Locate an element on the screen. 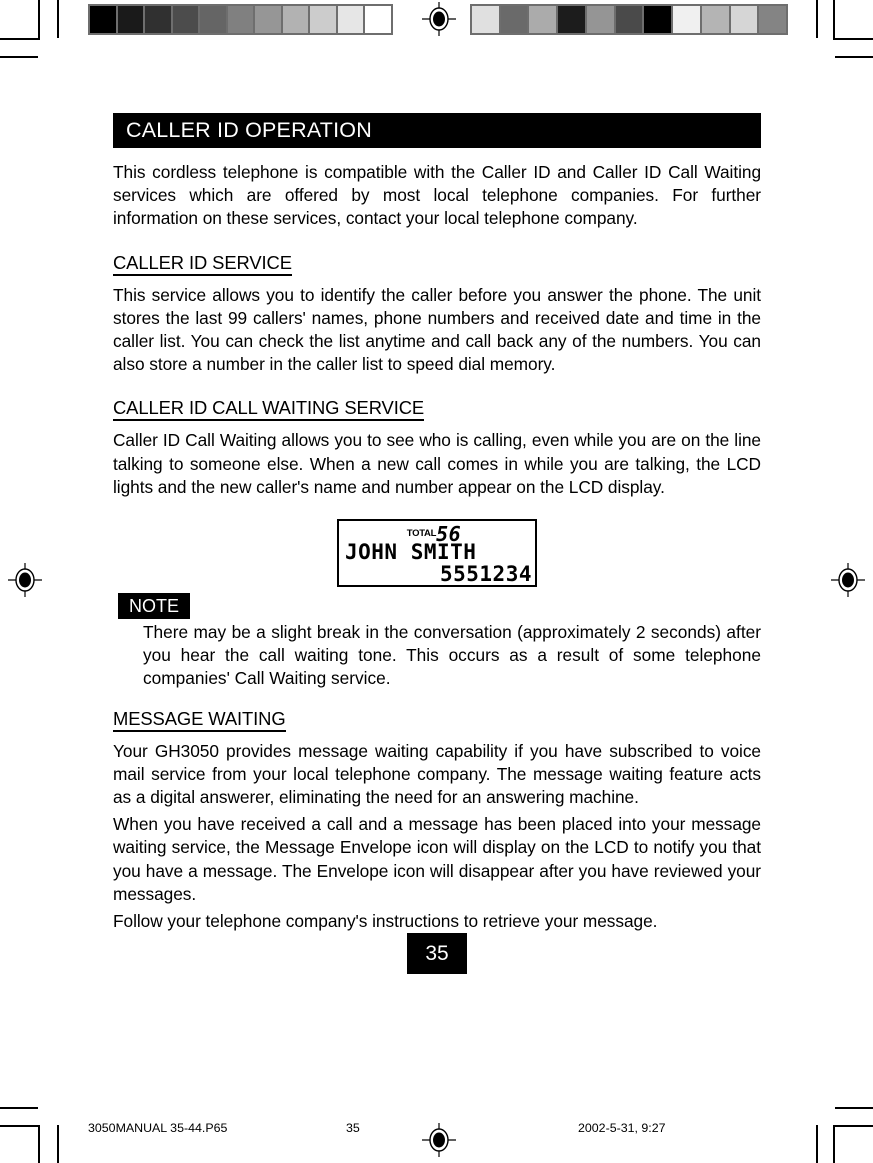 Image resolution: width=873 pixels, height=1163 pixels. page-number-badge: 35 is located at coordinates (437, 954).